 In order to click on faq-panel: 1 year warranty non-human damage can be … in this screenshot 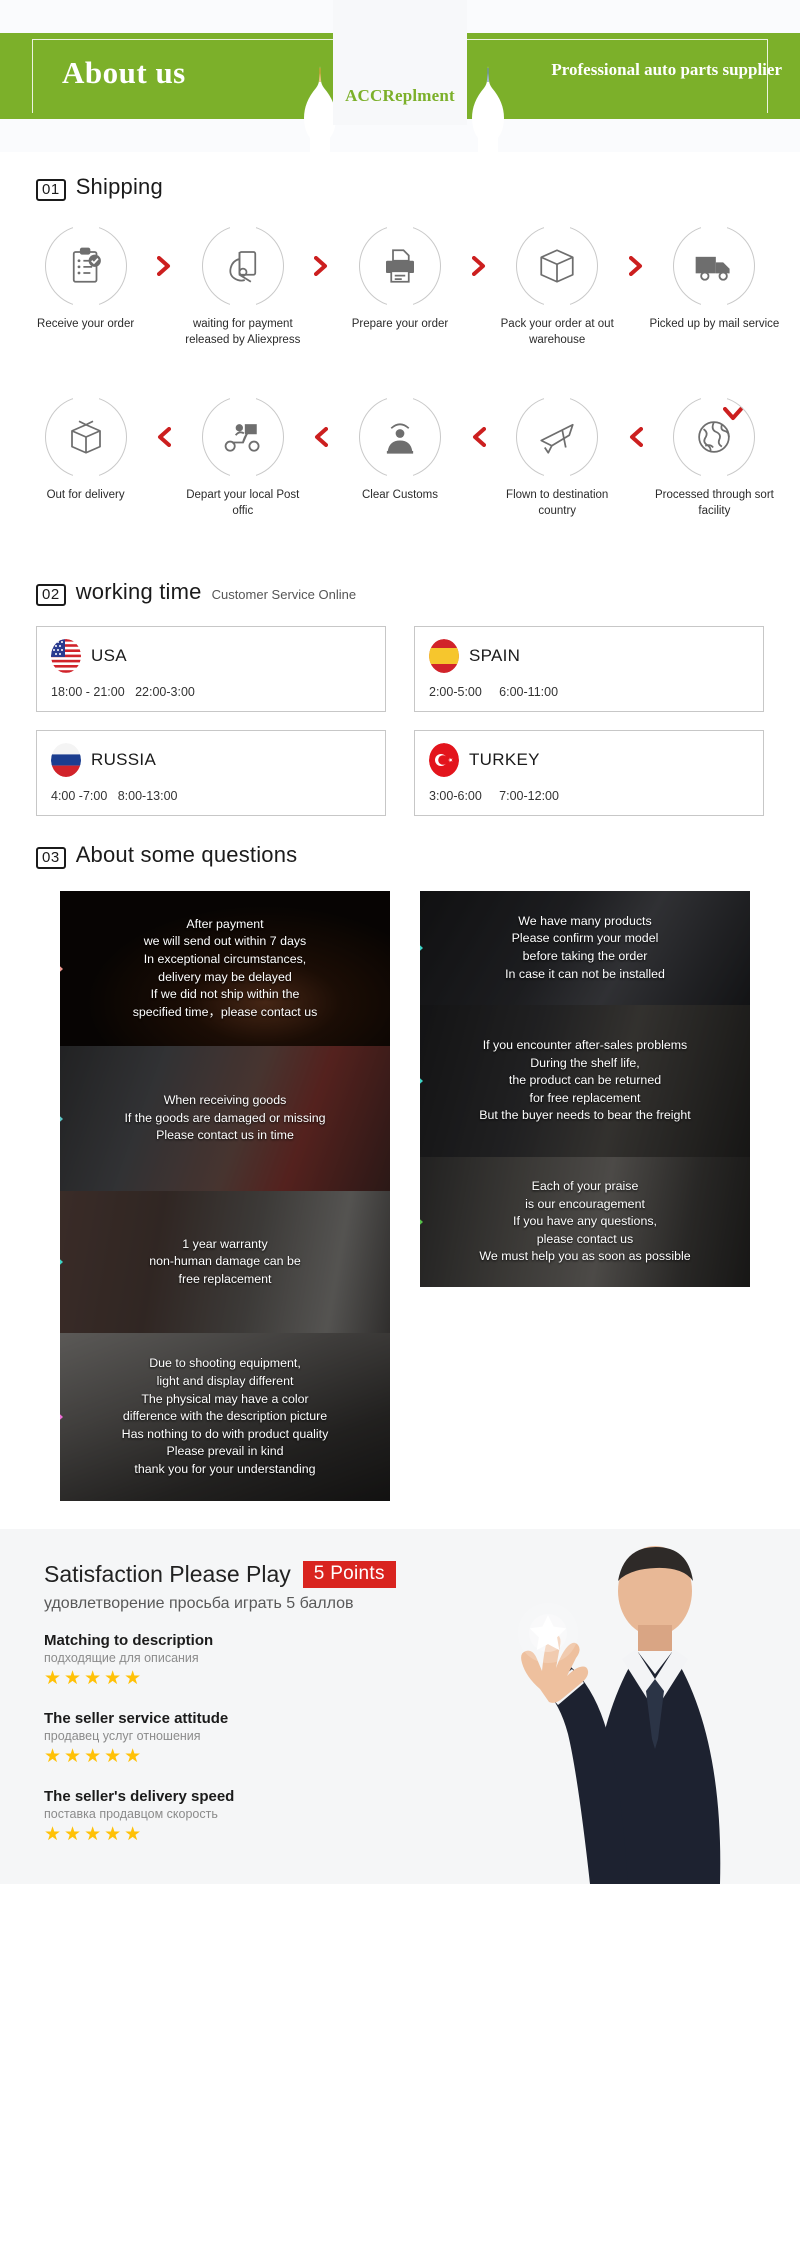, I will do `click(225, 1262)`.